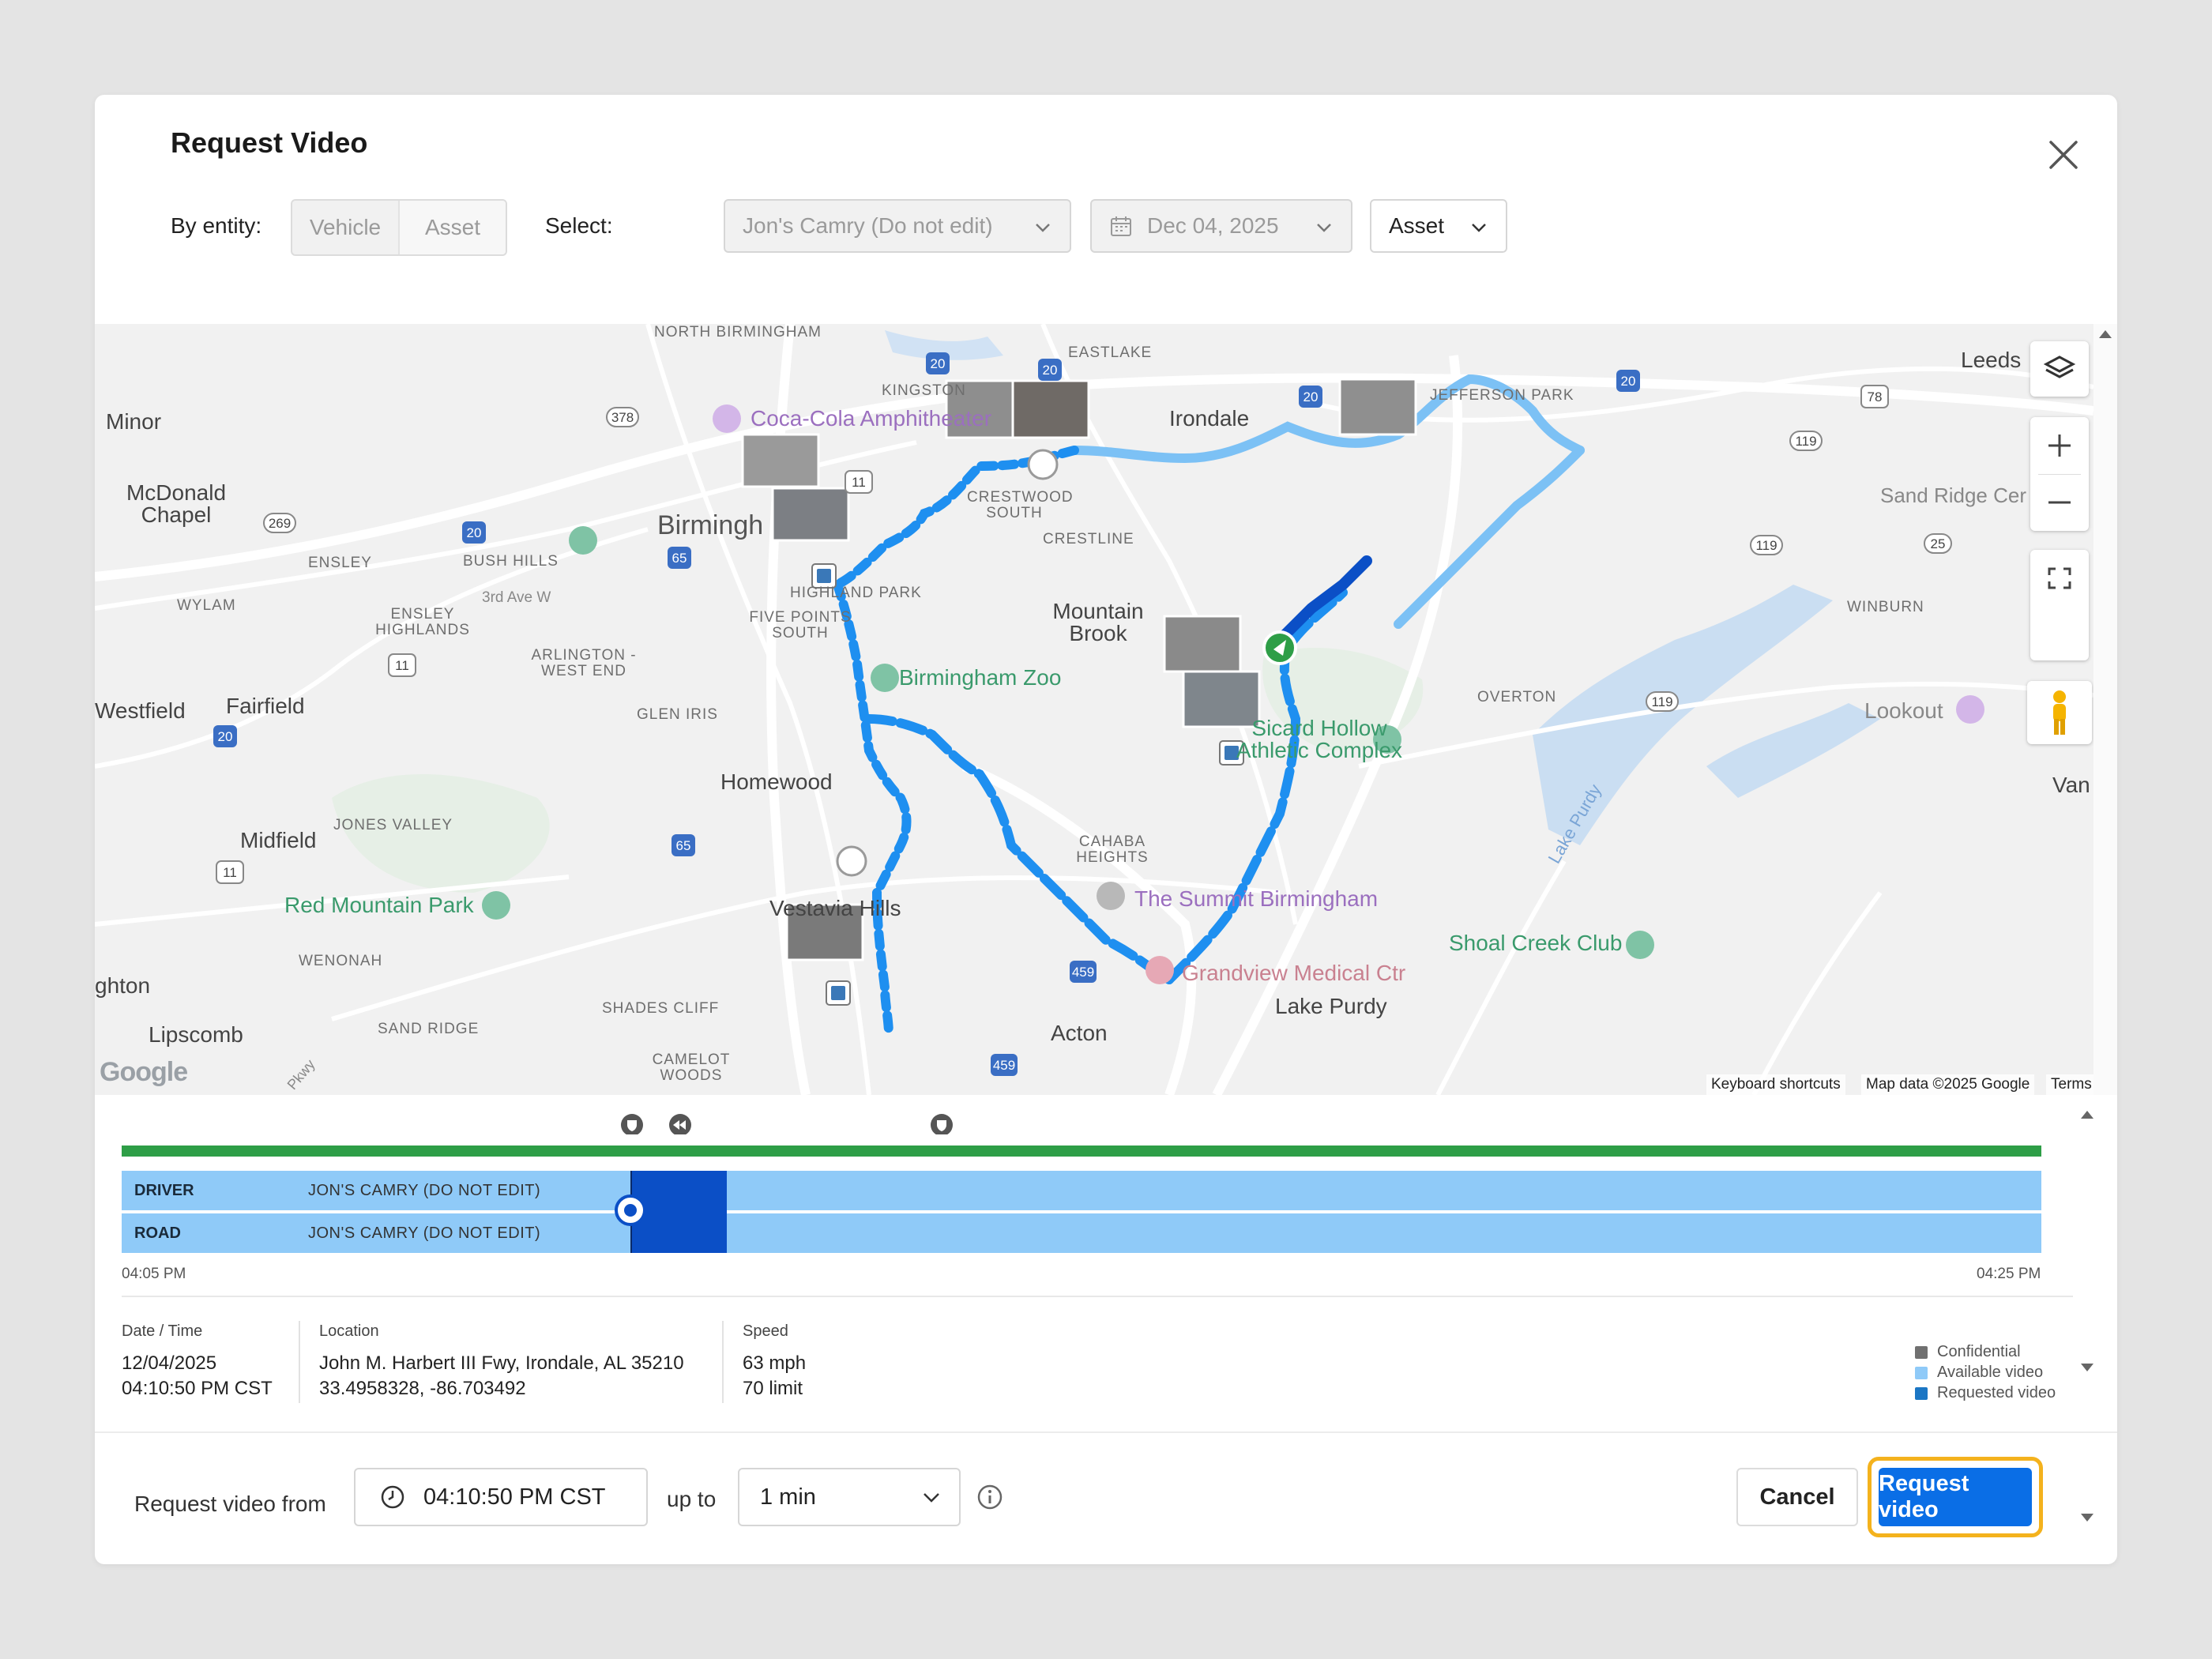 The image size is (2212, 1659). What do you see at coordinates (1111, 353) in the screenshot?
I see `map-label: EASTLAKE` at bounding box center [1111, 353].